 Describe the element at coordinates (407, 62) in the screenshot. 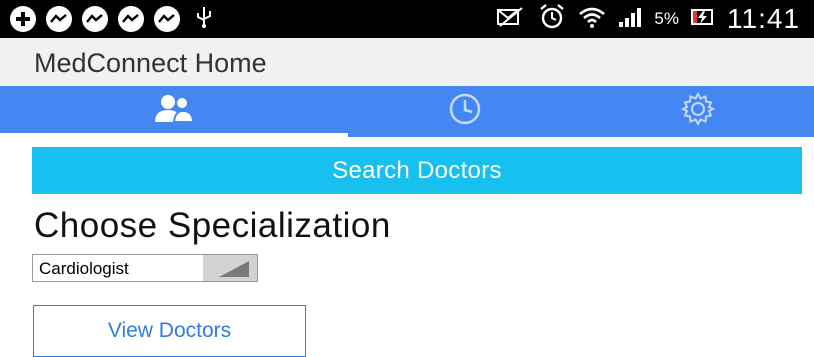

I see `app-title-bar: MedConnect Home` at that location.